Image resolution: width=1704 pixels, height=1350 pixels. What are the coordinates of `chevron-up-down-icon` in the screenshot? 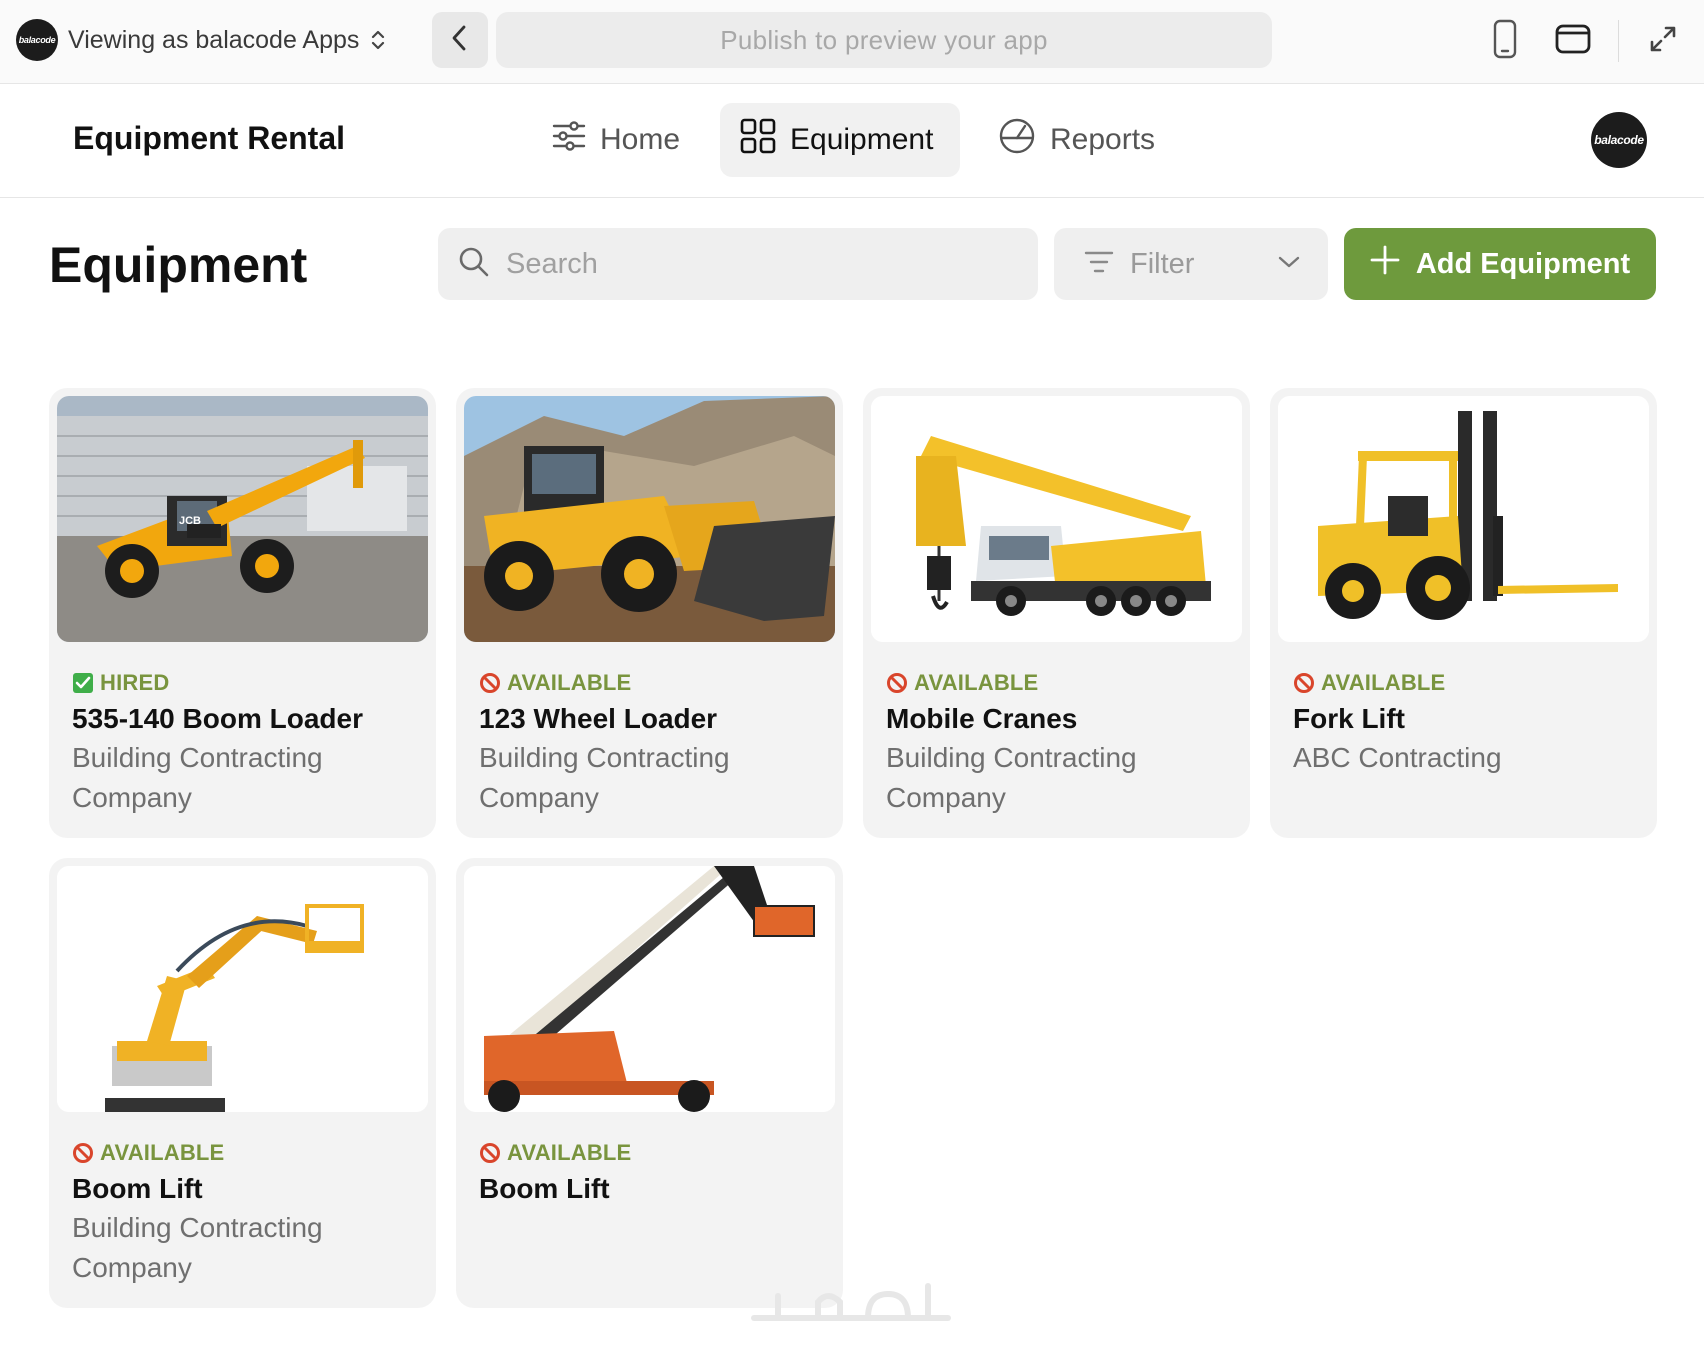 It's located at (378, 40).